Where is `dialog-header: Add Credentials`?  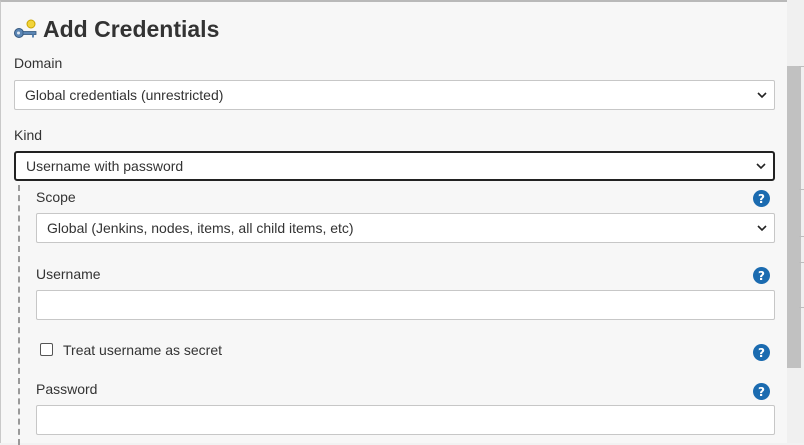
dialog-header: Add Credentials is located at coordinates (116, 29).